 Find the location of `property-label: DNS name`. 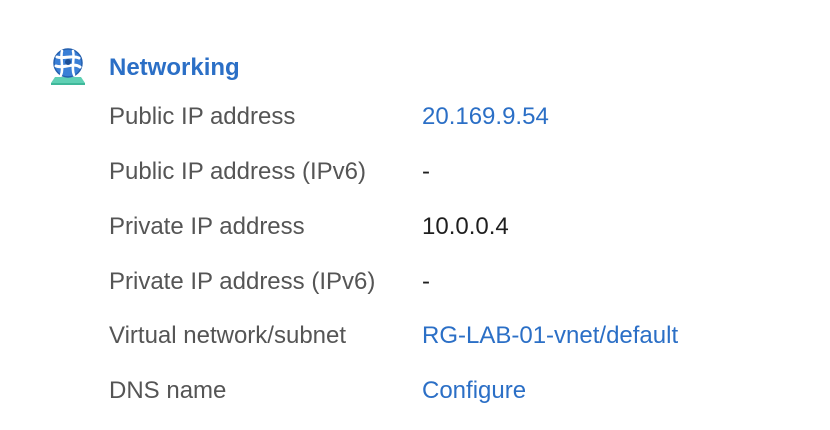

property-label: DNS name is located at coordinates (168, 390).